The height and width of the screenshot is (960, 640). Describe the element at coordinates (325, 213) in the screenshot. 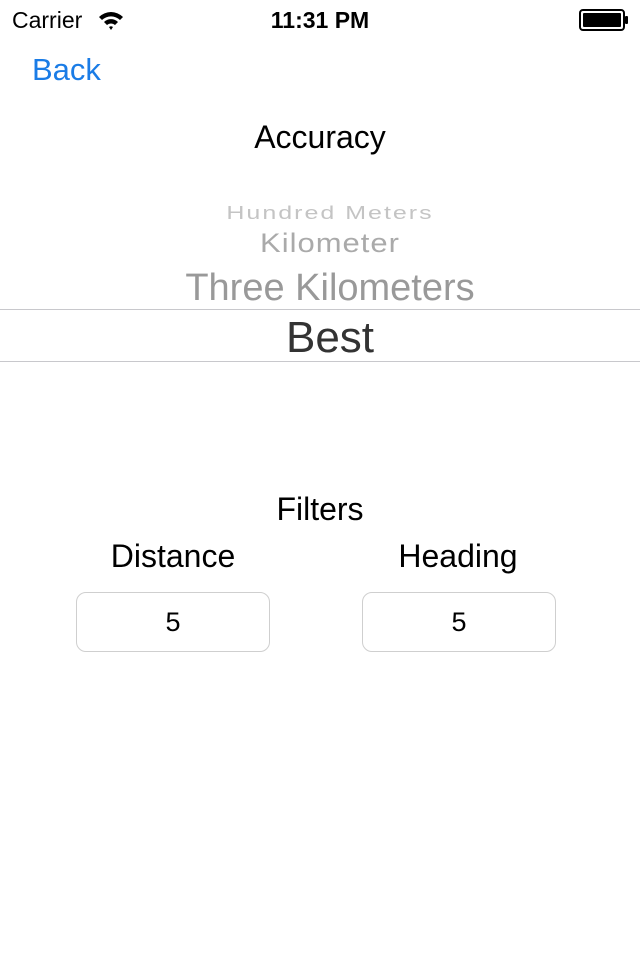

I see `picker-option-hundred-meters: Hundred Meters` at that location.